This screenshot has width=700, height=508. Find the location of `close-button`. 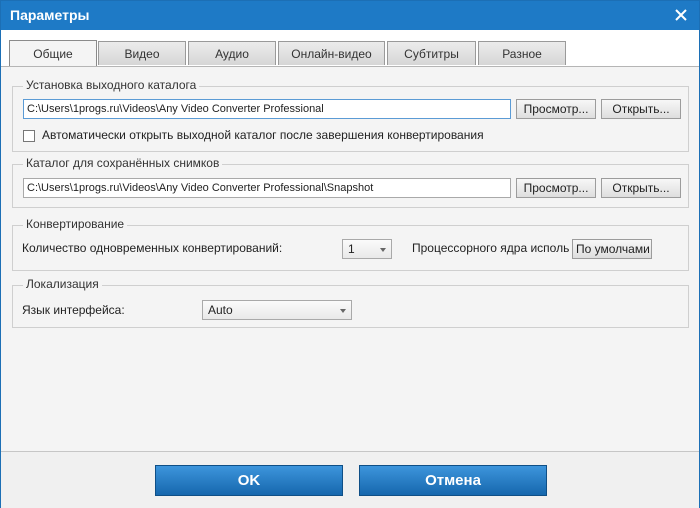

close-button is located at coordinates (681, 15).